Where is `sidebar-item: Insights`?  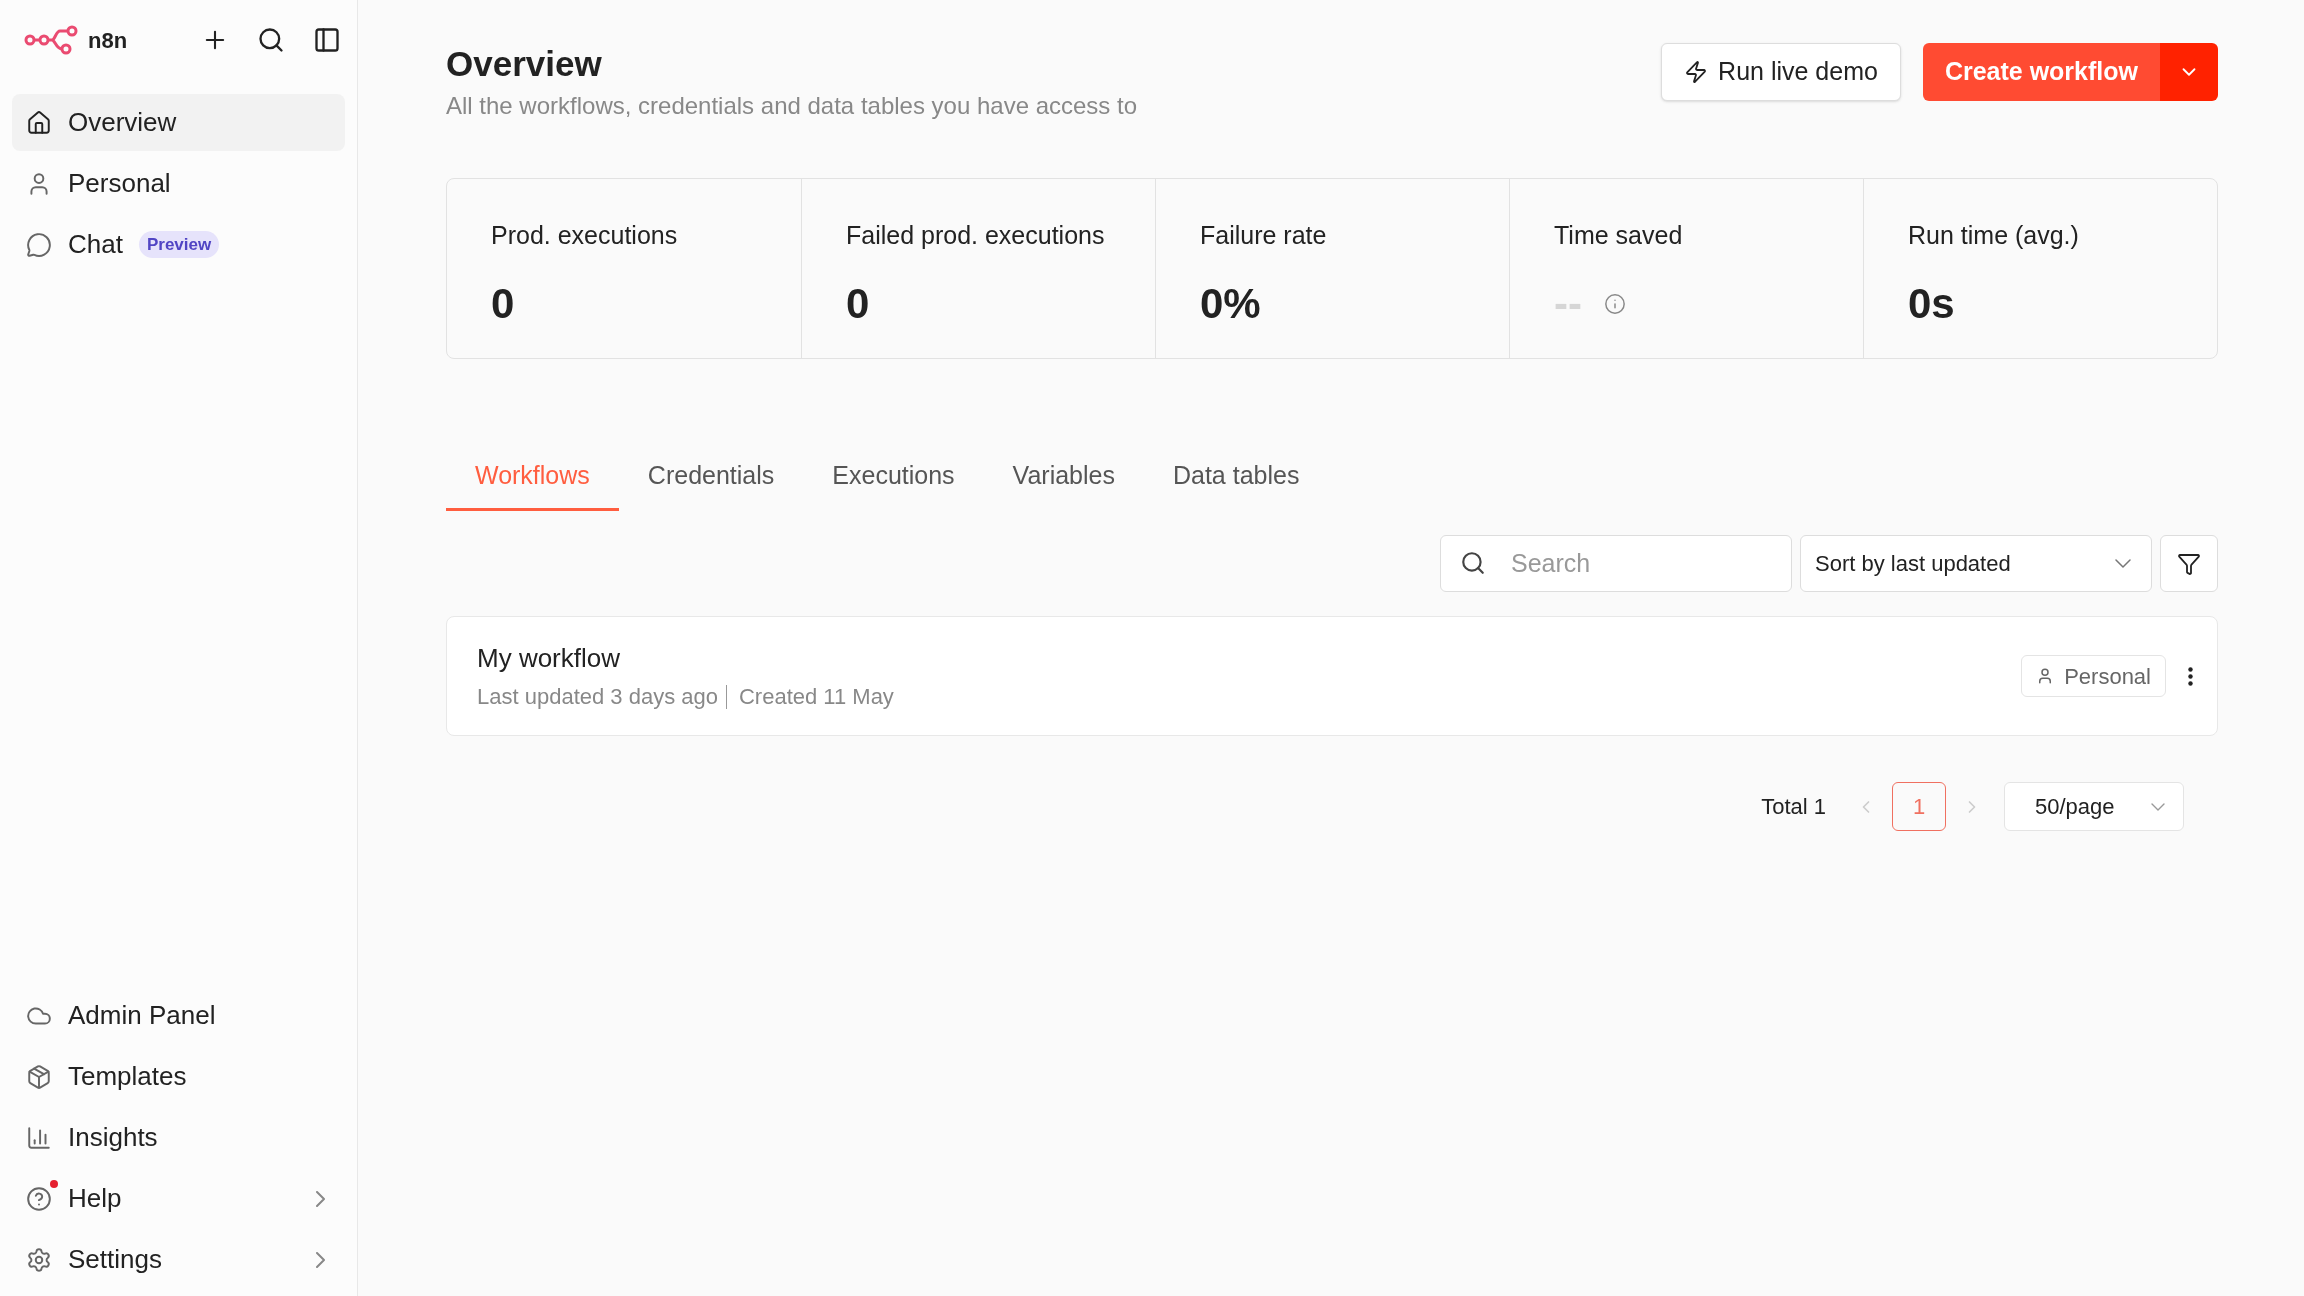
sidebar-item: Insights is located at coordinates (178, 1137).